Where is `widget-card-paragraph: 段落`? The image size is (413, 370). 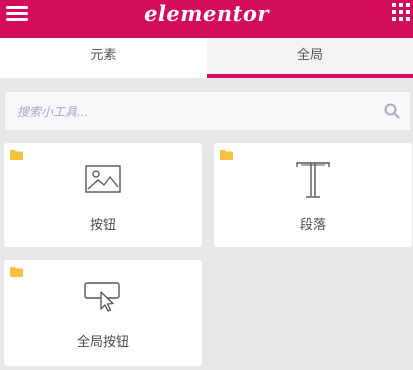 widget-card-paragraph: 段落 is located at coordinates (313, 195).